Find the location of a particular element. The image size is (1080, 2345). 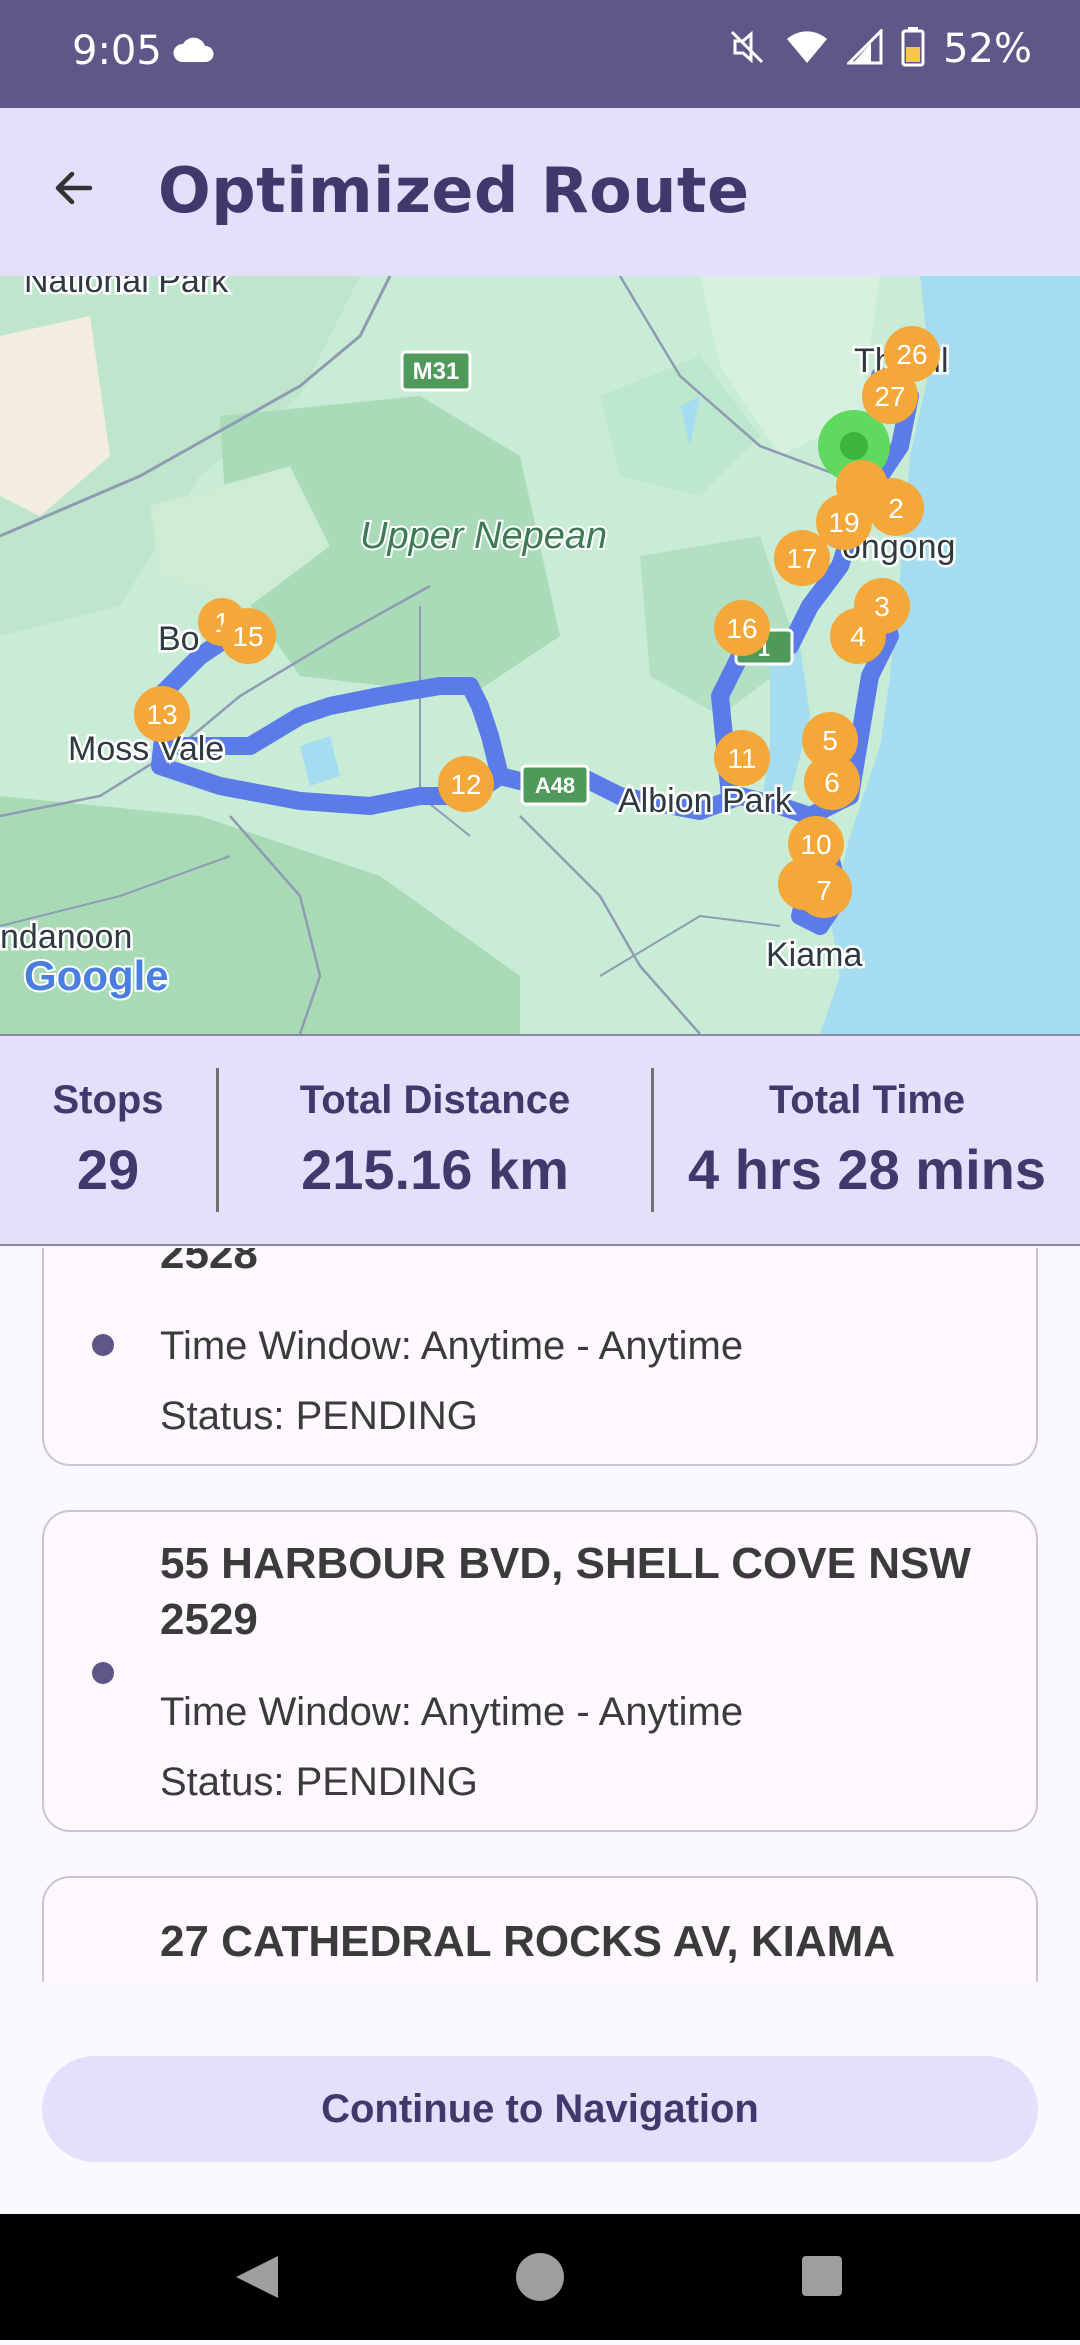

stop-marker: 7 is located at coordinates (824, 890).